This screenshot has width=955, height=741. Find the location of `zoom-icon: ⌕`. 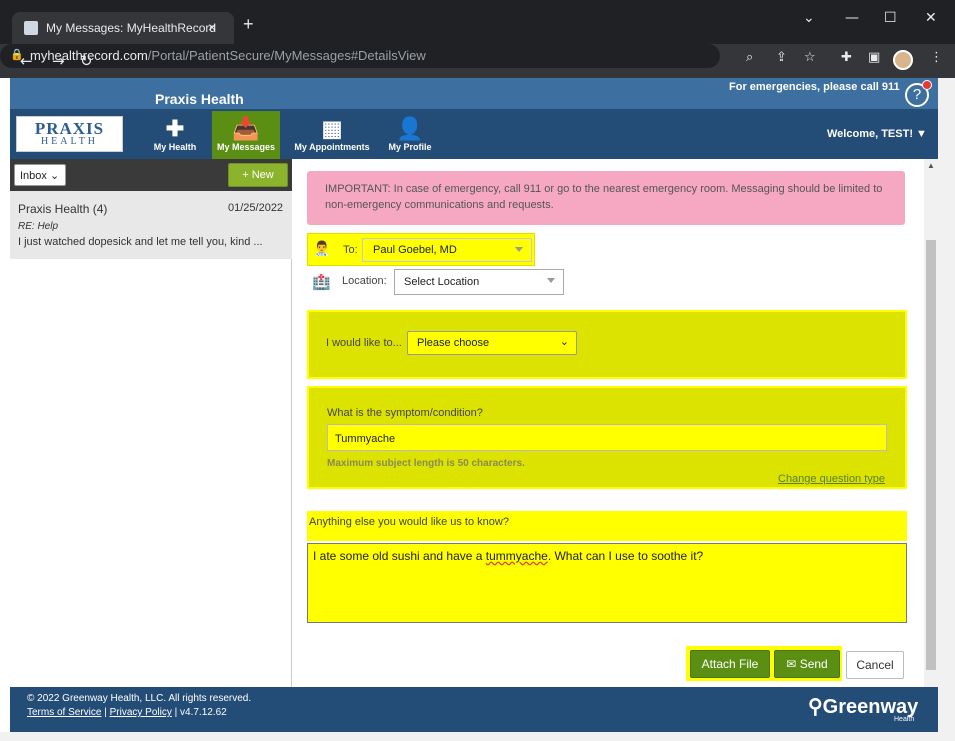

zoom-icon: ⌕ is located at coordinates (749, 57).